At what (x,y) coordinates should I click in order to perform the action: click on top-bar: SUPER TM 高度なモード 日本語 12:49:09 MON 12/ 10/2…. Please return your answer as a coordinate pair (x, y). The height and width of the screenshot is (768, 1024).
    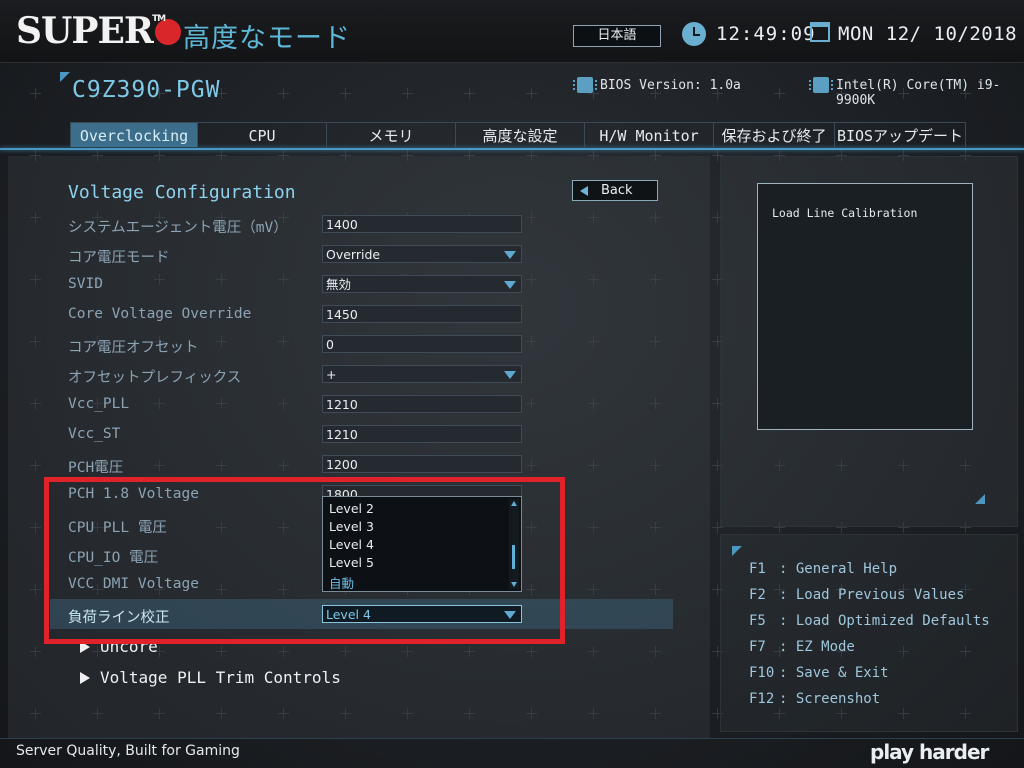
    Looking at the image, I should click on (512, 31).